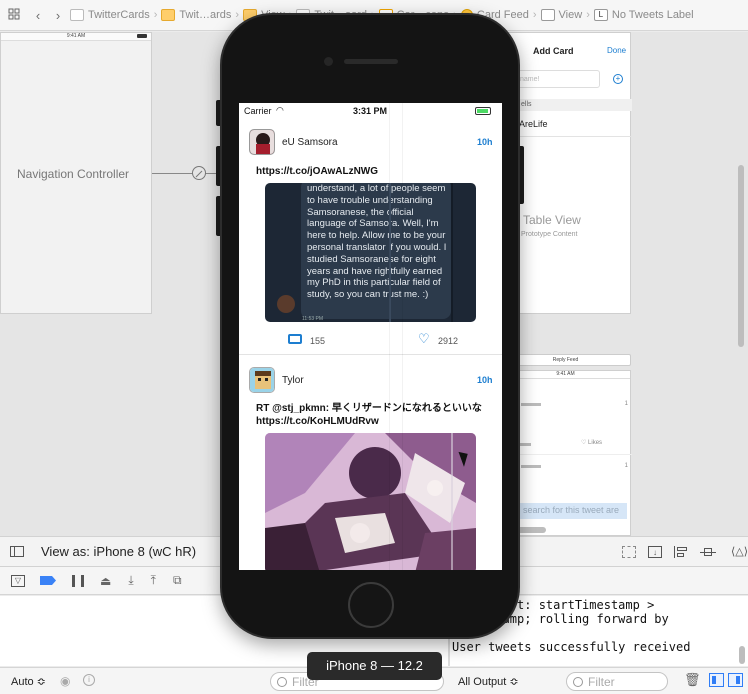  I want to click on status-bar: Carrier ◠ 3:31 PM, so click(370, 112).